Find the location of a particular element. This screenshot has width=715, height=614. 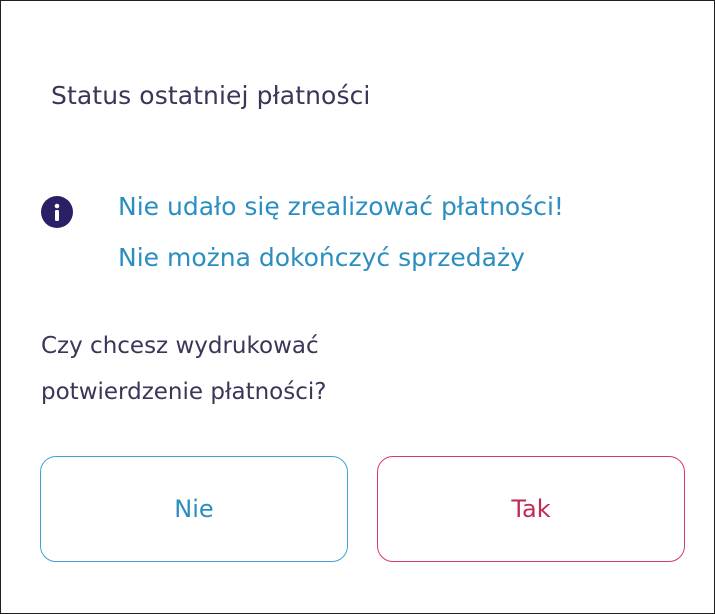

yes-button: Tak is located at coordinates (531, 509).